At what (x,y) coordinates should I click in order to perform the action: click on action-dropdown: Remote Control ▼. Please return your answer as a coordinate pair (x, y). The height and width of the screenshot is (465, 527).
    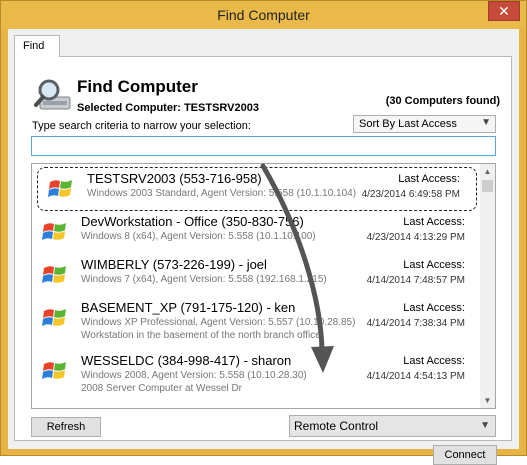
    Looking at the image, I should click on (392, 426).